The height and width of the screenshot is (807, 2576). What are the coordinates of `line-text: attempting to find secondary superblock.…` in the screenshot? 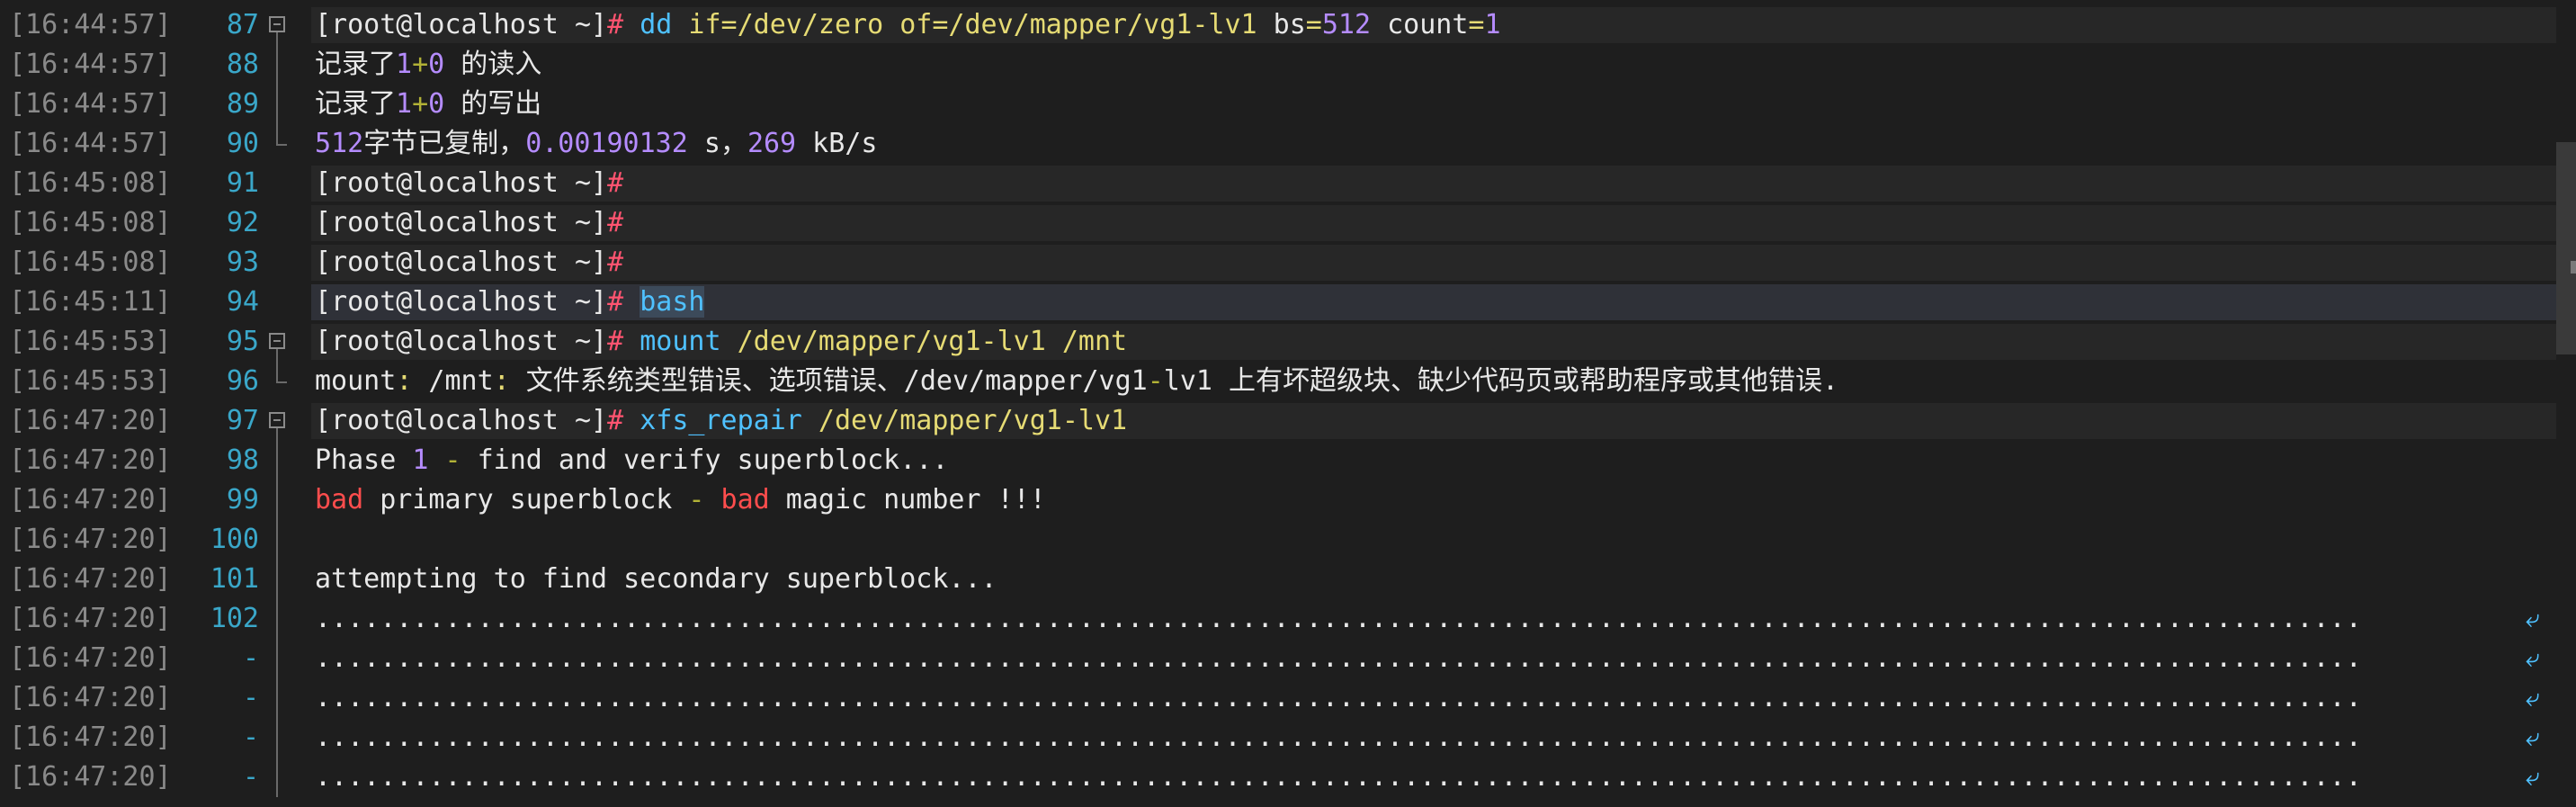 It's located at (656, 579).